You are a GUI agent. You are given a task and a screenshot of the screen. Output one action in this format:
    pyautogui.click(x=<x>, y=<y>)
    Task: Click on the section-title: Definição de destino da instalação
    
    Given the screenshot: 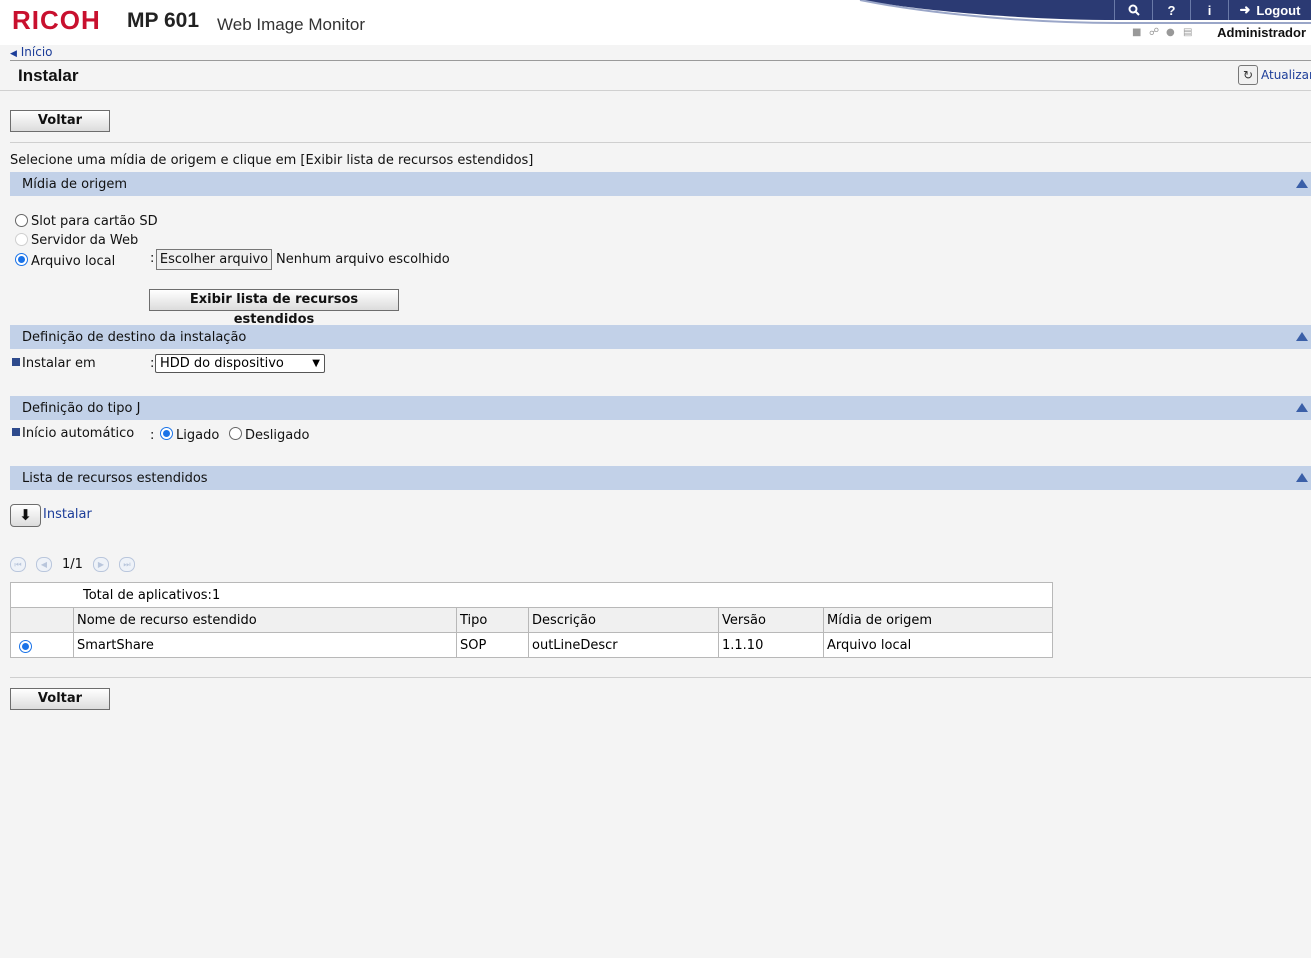 What is the action you would take?
    pyautogui.click(x=134, y=337)
    